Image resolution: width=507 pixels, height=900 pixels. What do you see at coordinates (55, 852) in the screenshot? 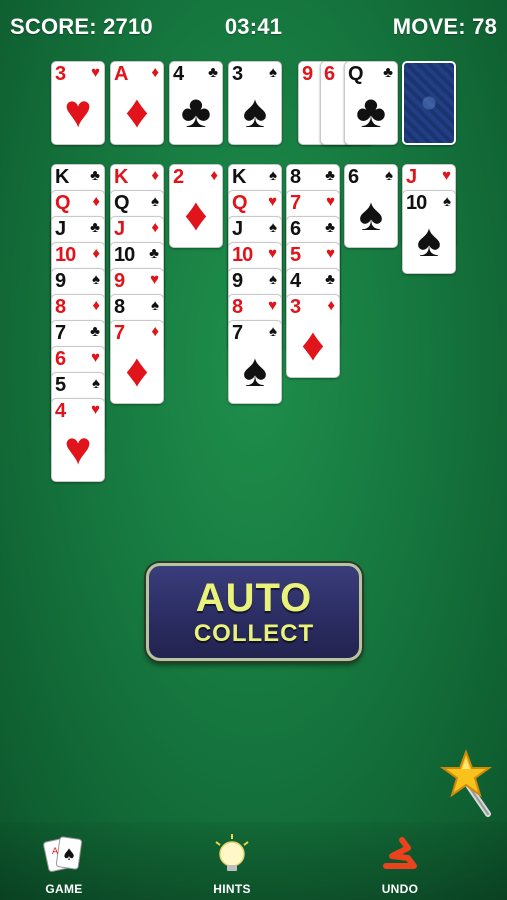
I see `svg-text: A` at bounding box center [55, 852].